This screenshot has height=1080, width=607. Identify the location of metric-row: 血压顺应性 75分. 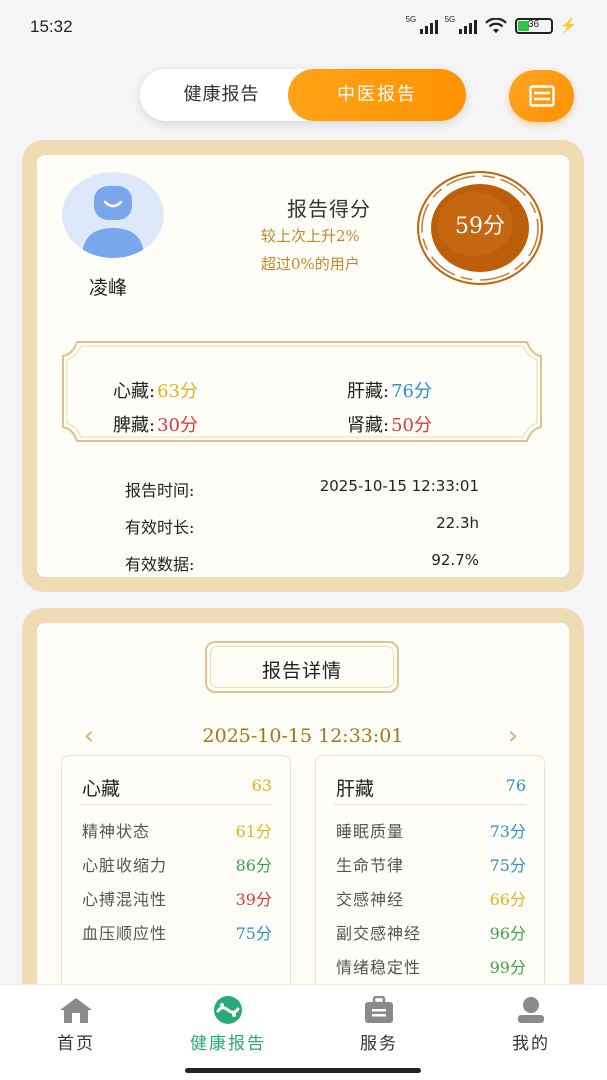
(177, 933).